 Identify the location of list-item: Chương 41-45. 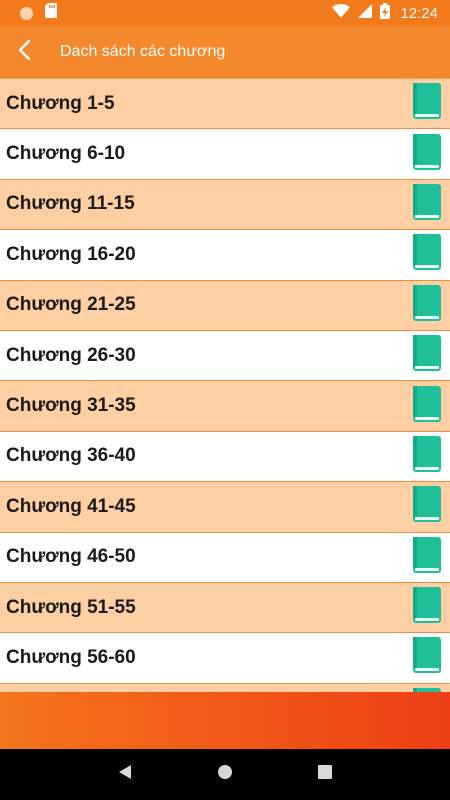
(225, 507).